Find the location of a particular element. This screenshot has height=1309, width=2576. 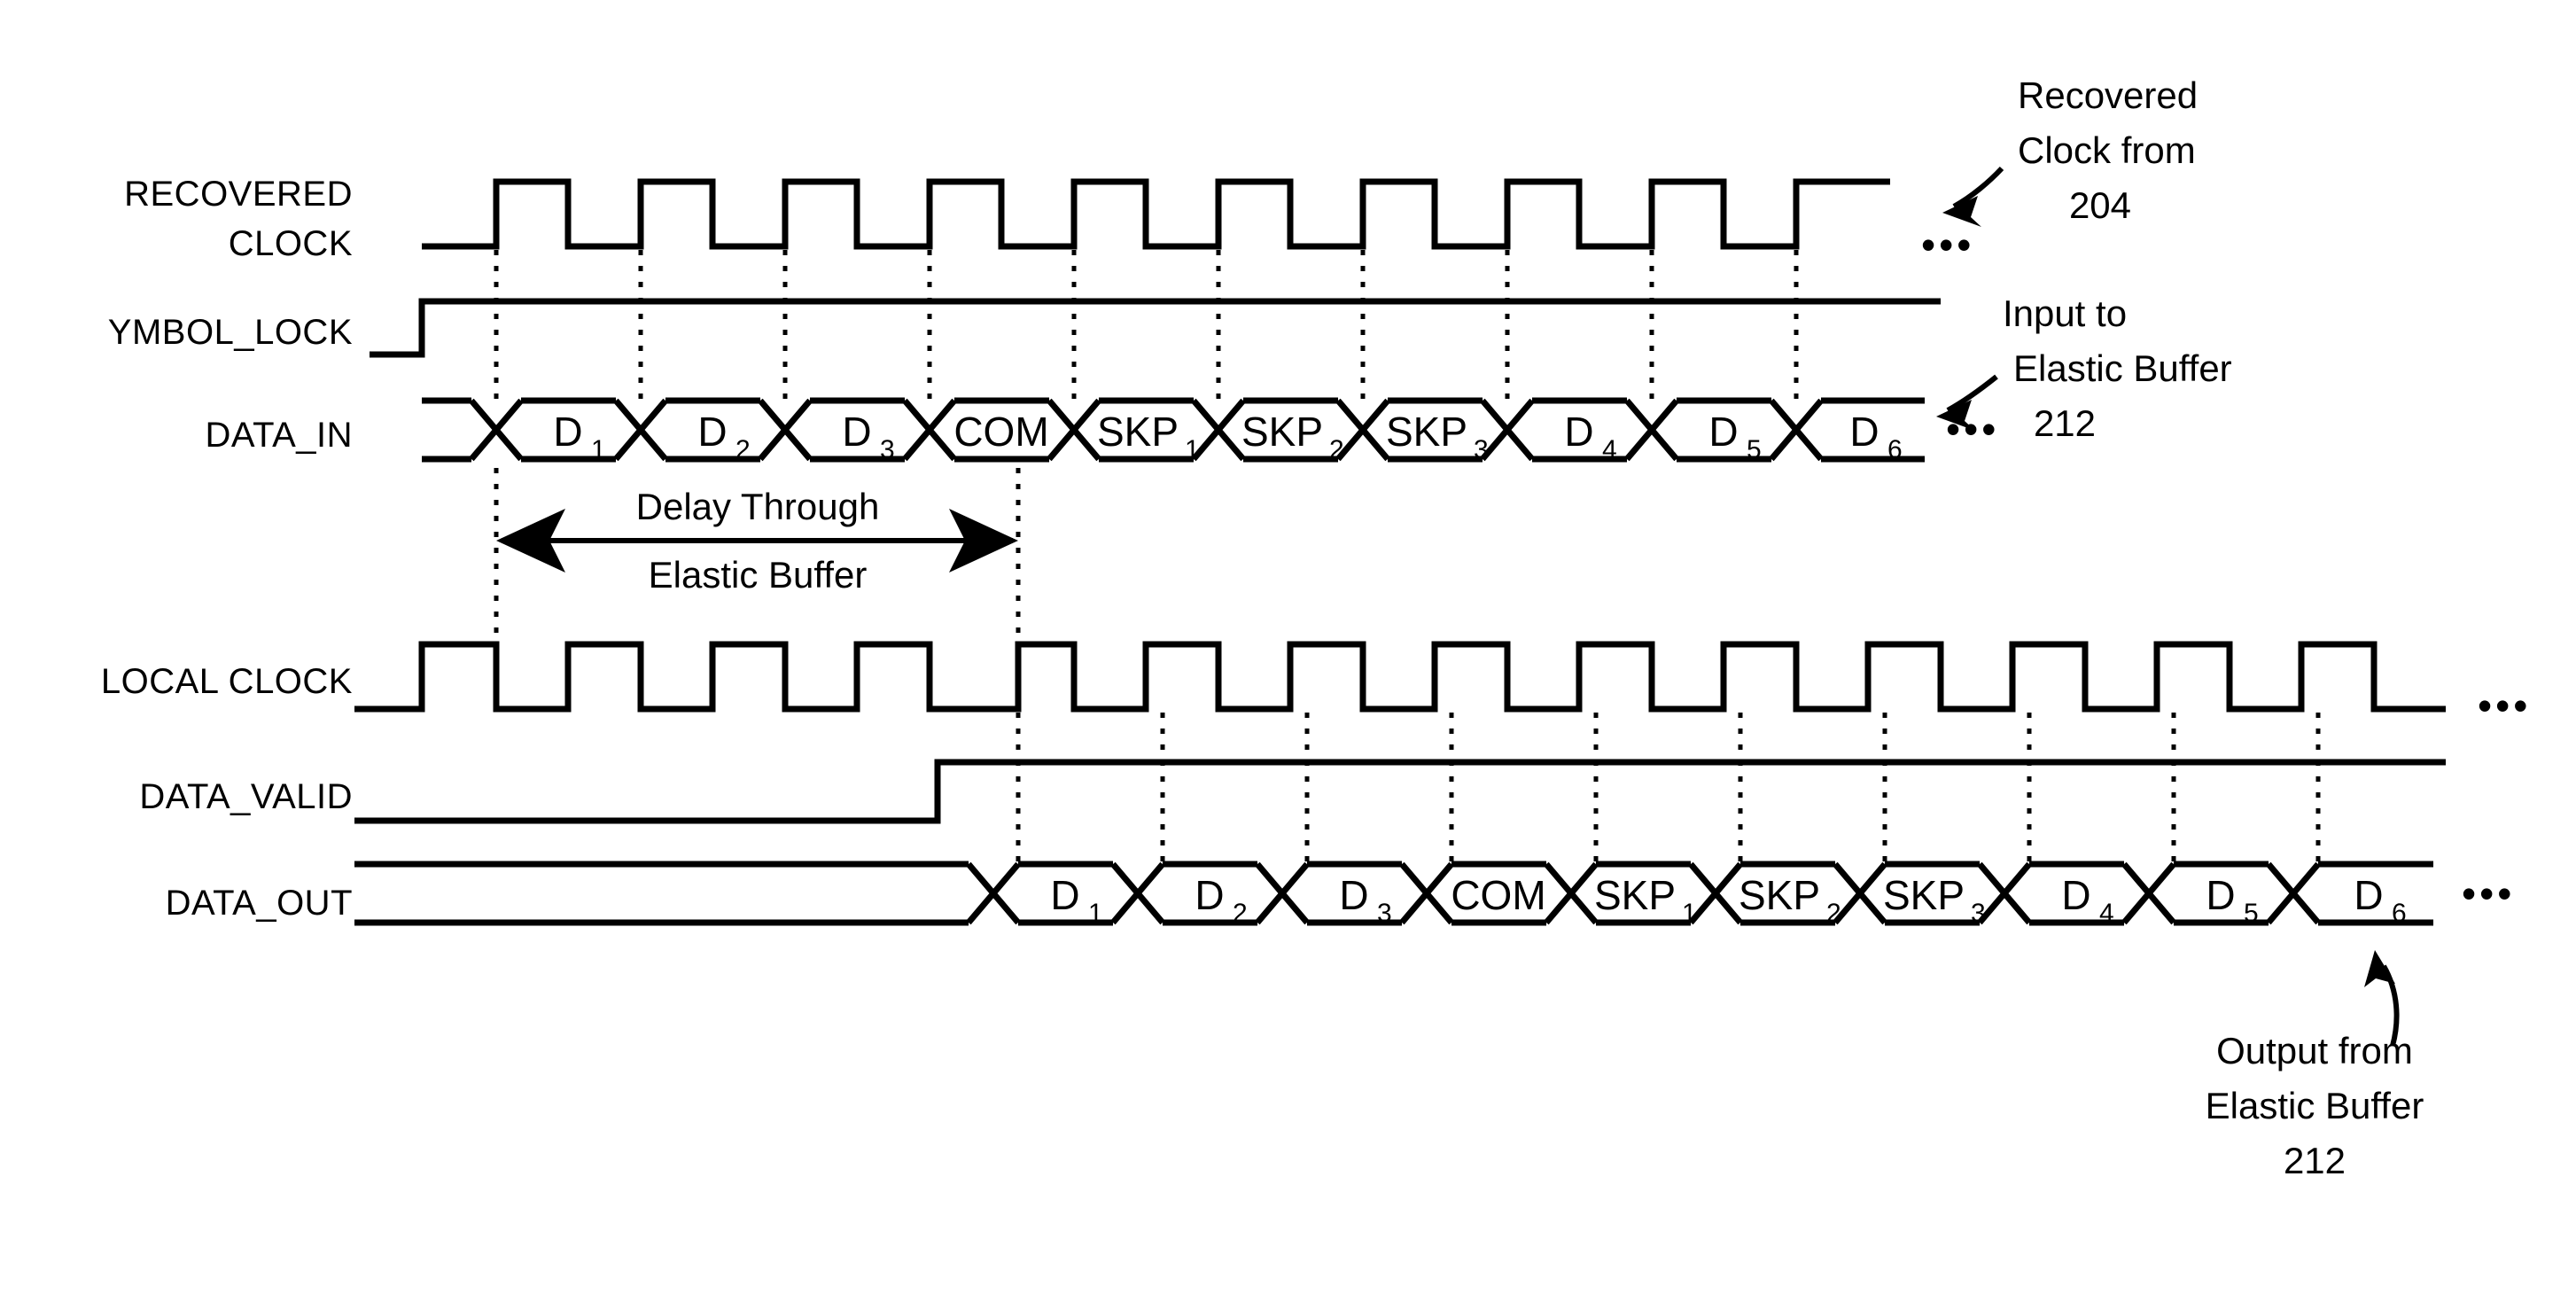

output-note-line2: Elastic Buffer is located at coordinates (2315, 1106).